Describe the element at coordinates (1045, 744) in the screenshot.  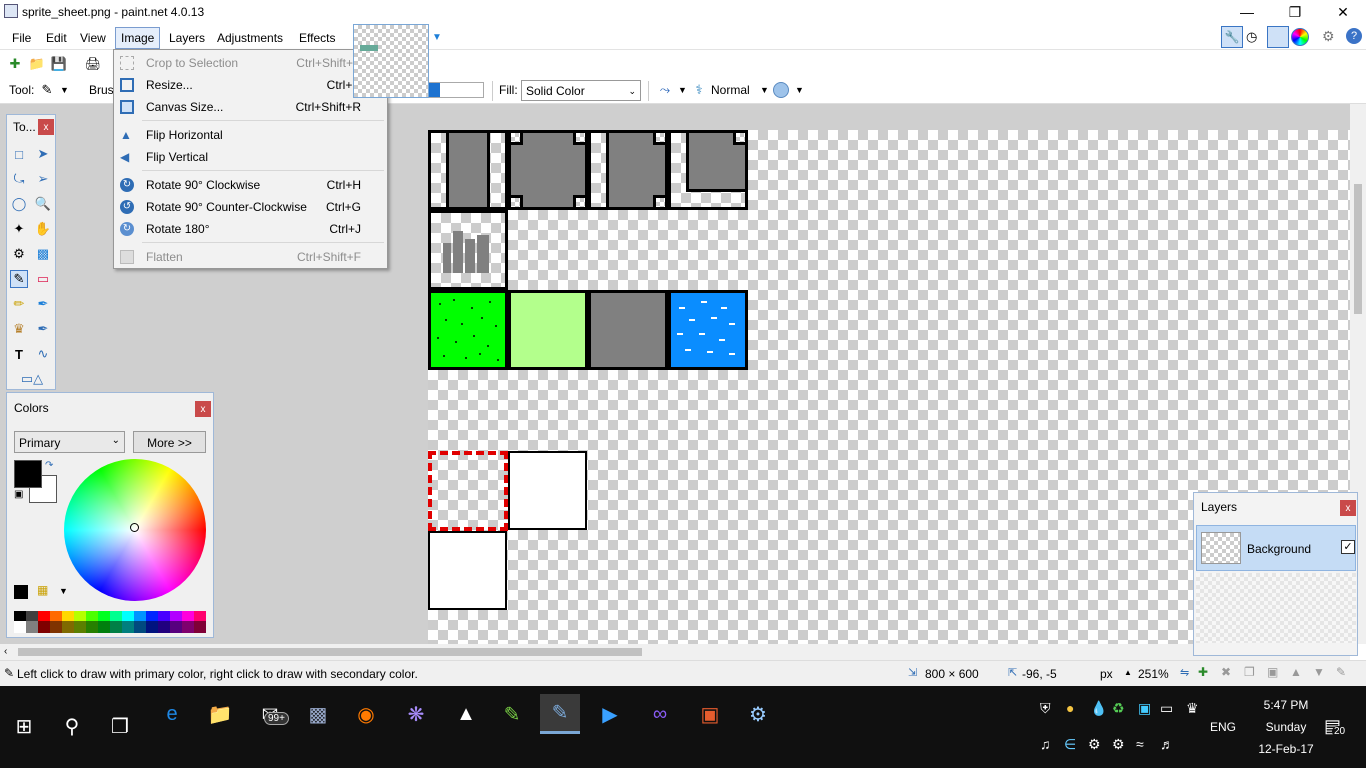
I see `tray-headset-icon: ♫` at that location.